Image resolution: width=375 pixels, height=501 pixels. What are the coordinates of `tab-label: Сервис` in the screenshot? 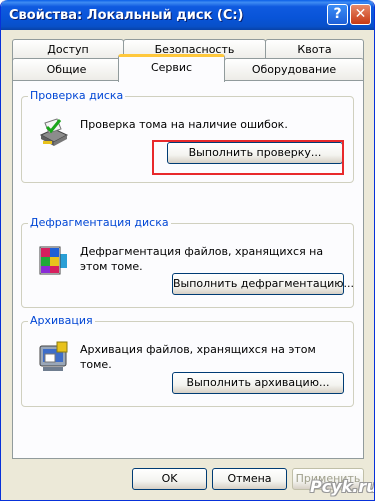 It's located at (171, 67).